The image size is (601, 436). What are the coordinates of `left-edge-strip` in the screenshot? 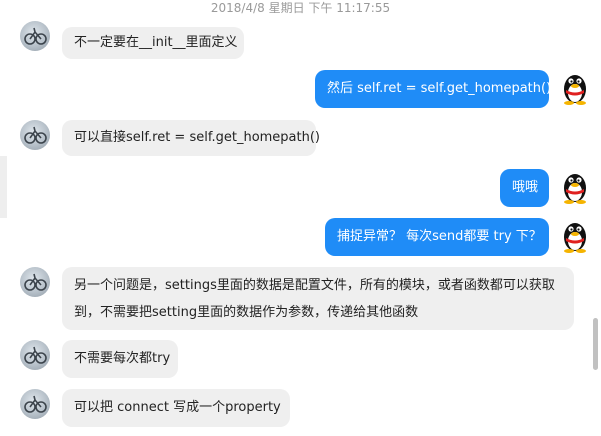 It's located at (3, 187).